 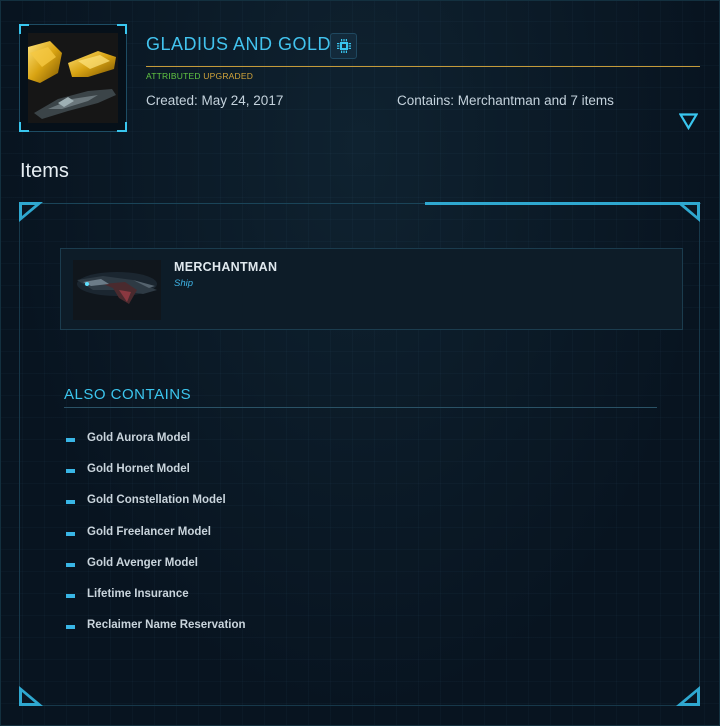 What do you see at coordinates (560, 203) in the screenshot?
I see `panel-top-accent` at bounding box center [560, 203].